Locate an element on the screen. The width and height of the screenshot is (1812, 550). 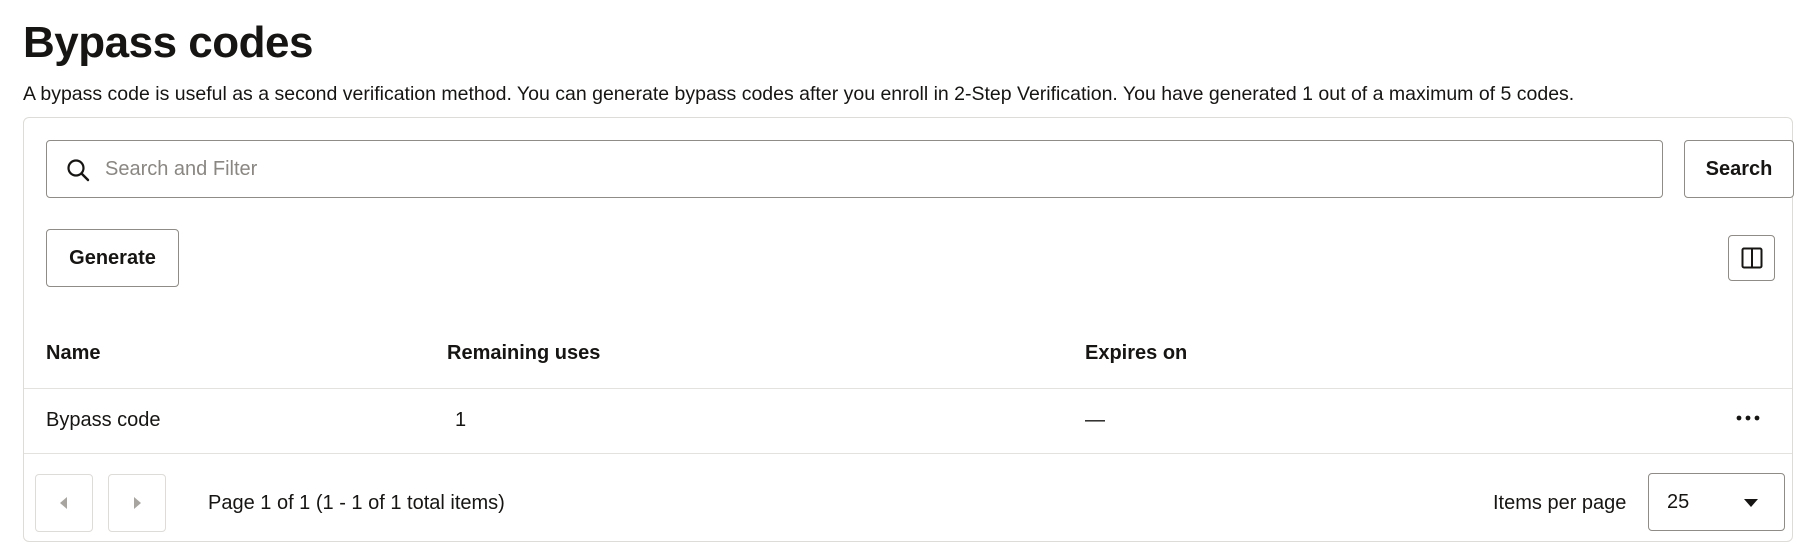
page-info: Page 1 of 1 (1 - 1 of 1 total items) is located at coordinates (356, 503).